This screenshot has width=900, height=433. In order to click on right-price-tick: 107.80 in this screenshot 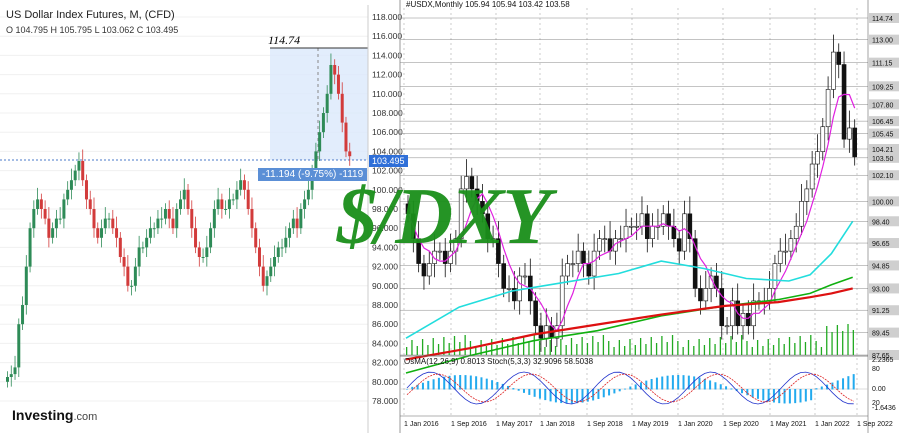, I will do `click(883, 105)`.